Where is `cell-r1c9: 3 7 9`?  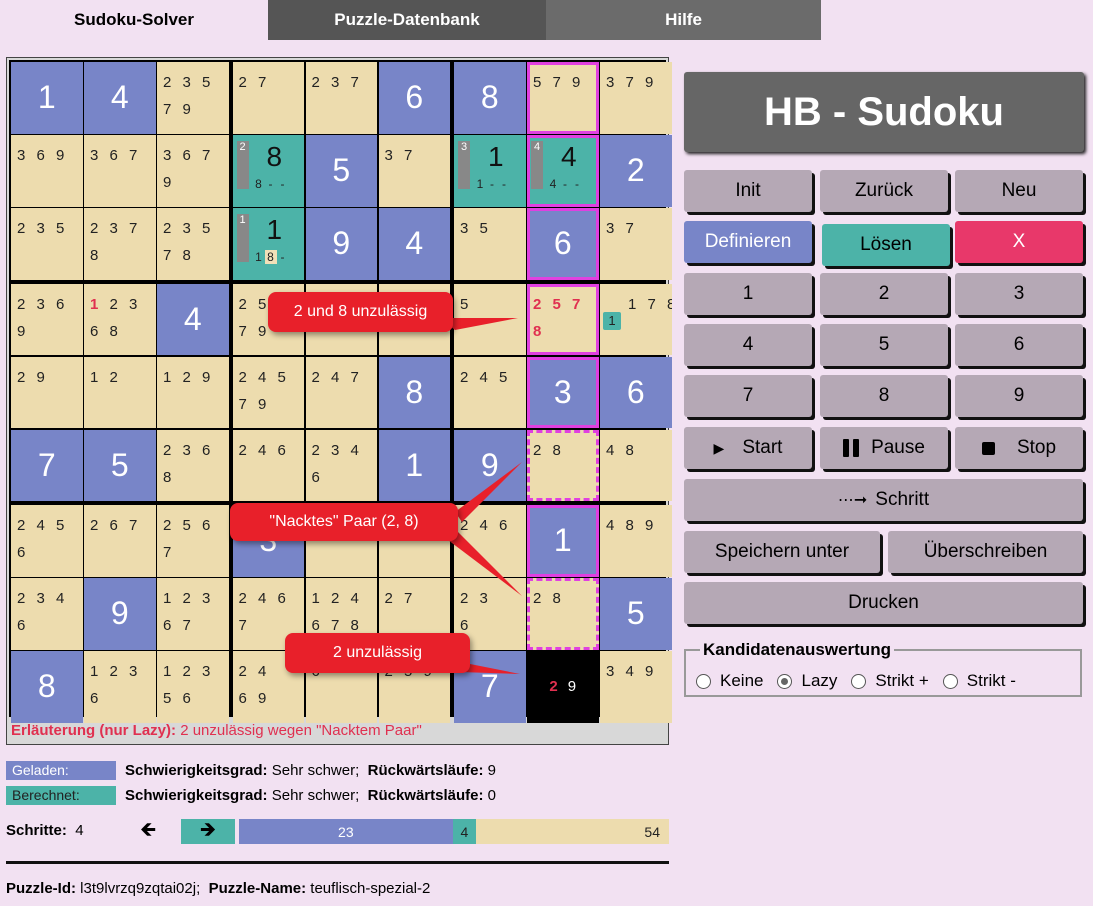
cell-r1c9: 3 7 9 is located at coordinates (636, 98).